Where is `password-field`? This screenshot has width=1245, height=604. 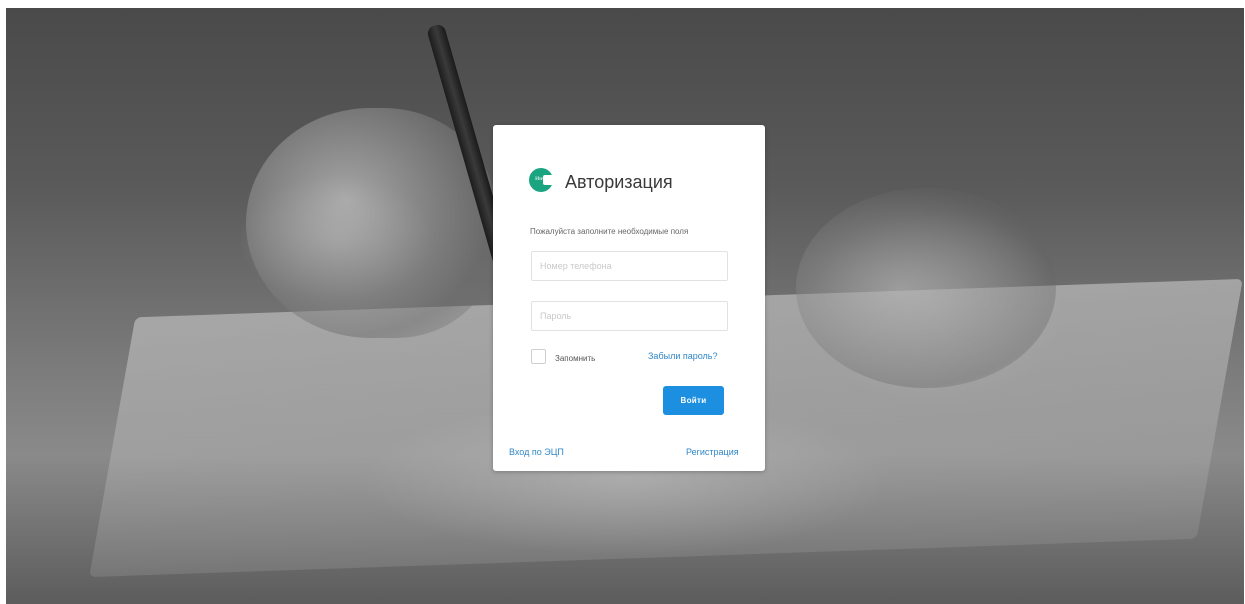
password-field is located at coordinates (629, 316).